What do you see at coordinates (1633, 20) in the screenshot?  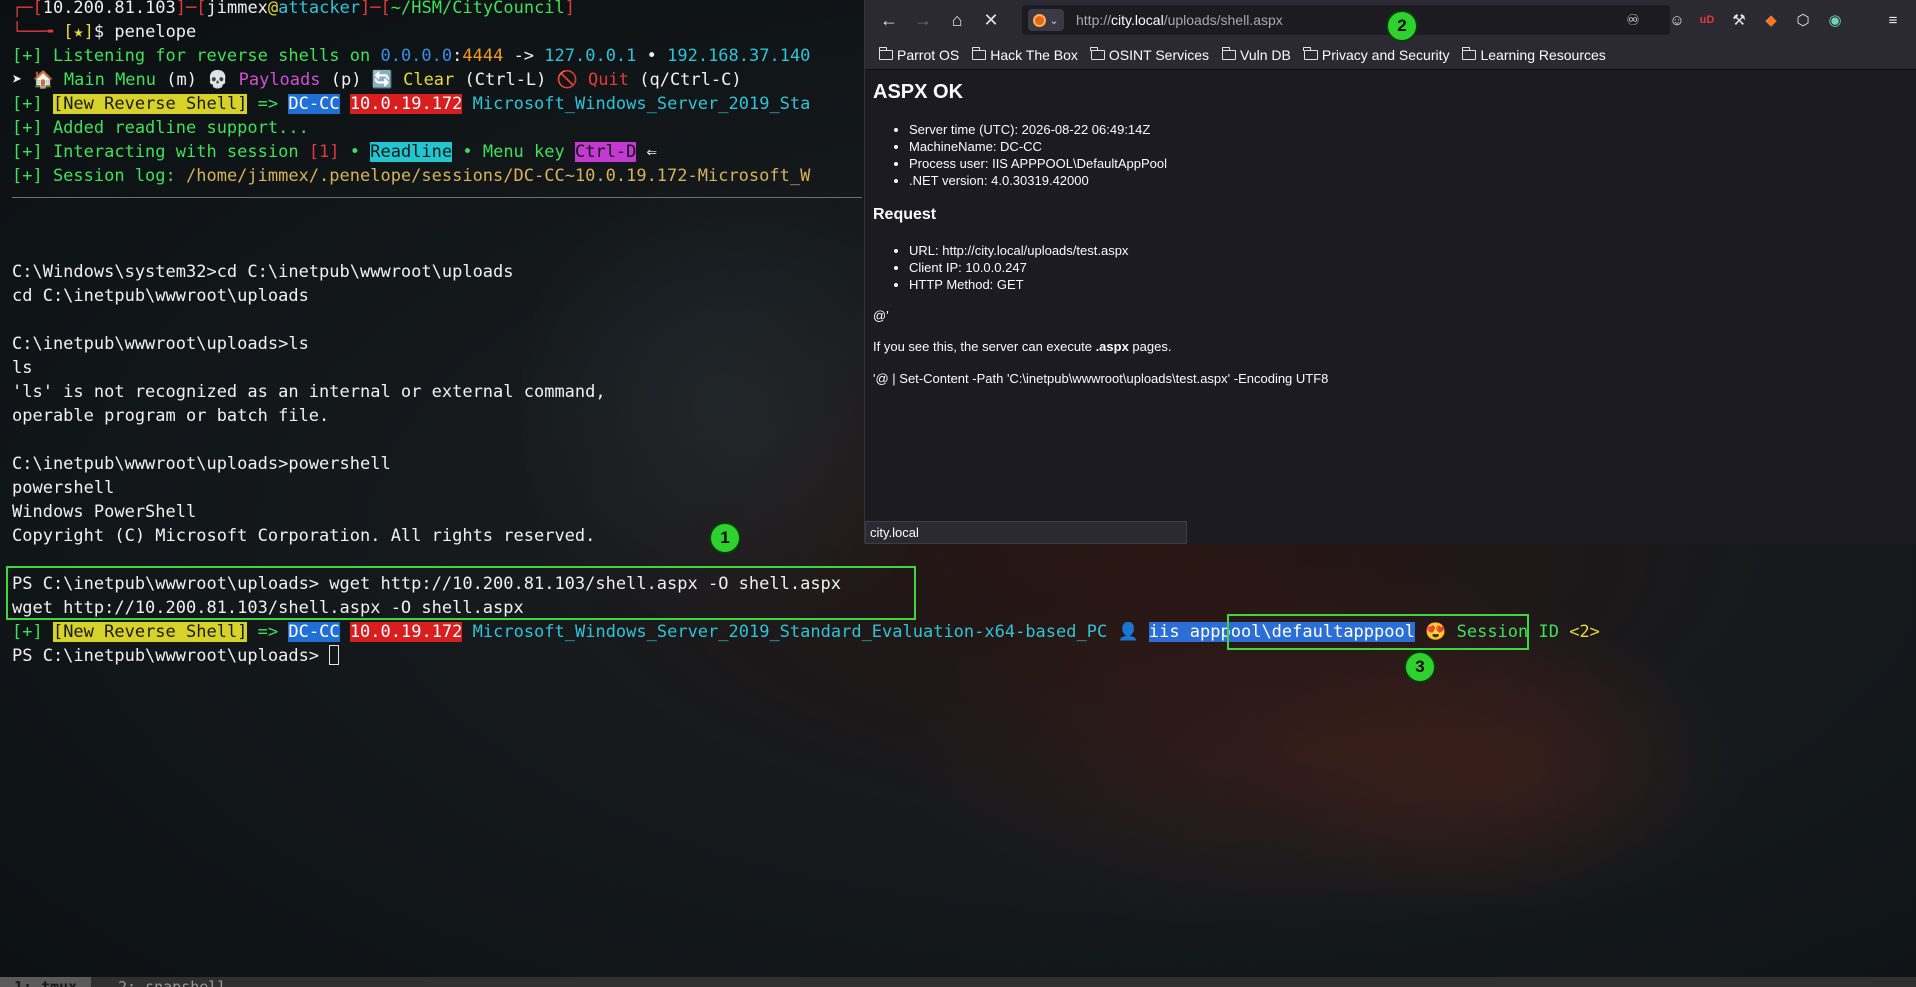 I see `pocket-icon: ♾` at bounding box center [1633, 20].